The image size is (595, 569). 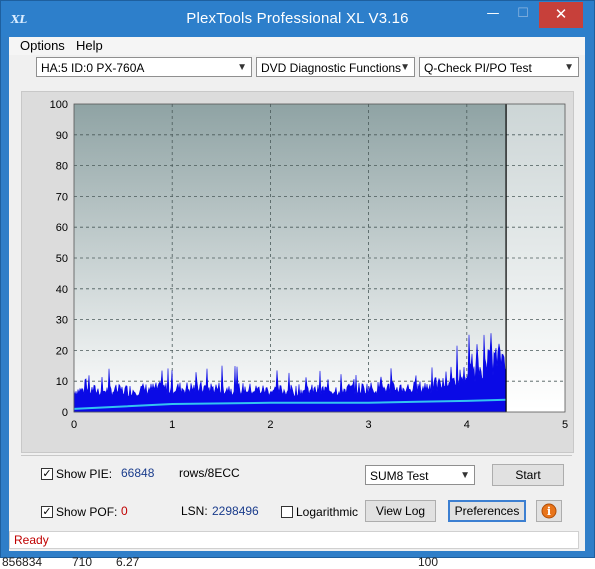 I want to click on y-tick-label: 100, so click(x=59, y=105).